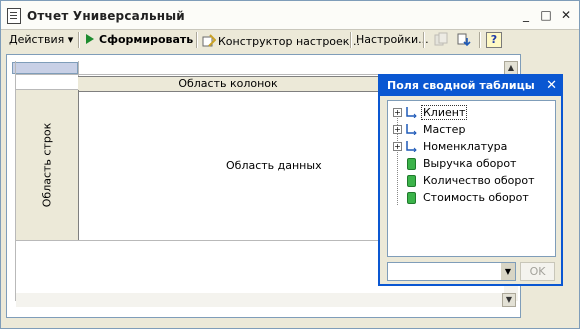  I want to click on help-button: ?, so click(494, 40).